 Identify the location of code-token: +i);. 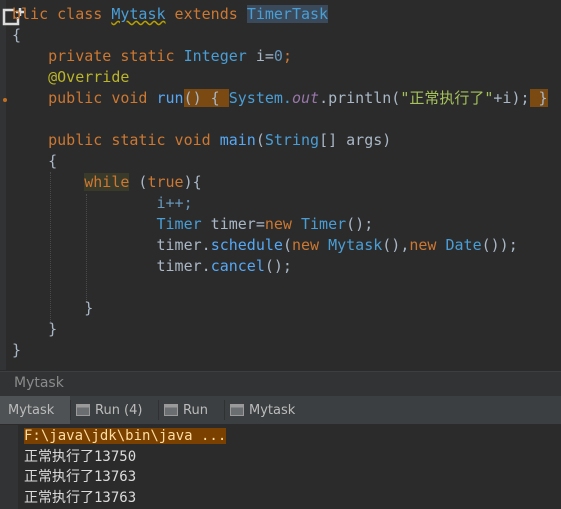
(511, 98).